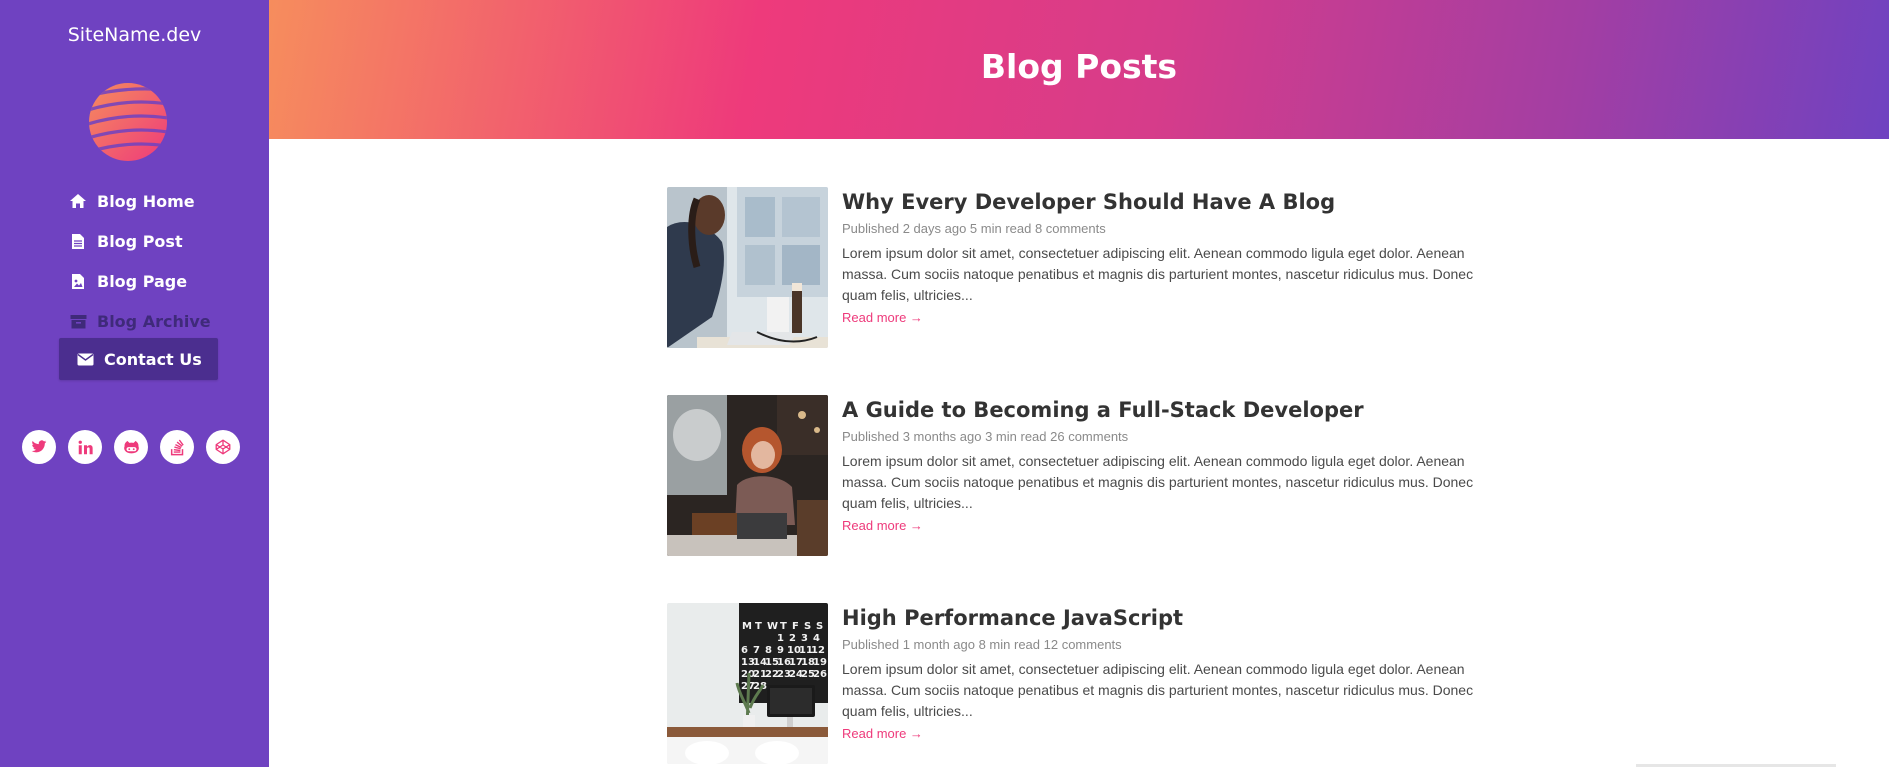 This screenshot has height=767, width=1889. I want to click on linkedin-icon, so click(85, 447).